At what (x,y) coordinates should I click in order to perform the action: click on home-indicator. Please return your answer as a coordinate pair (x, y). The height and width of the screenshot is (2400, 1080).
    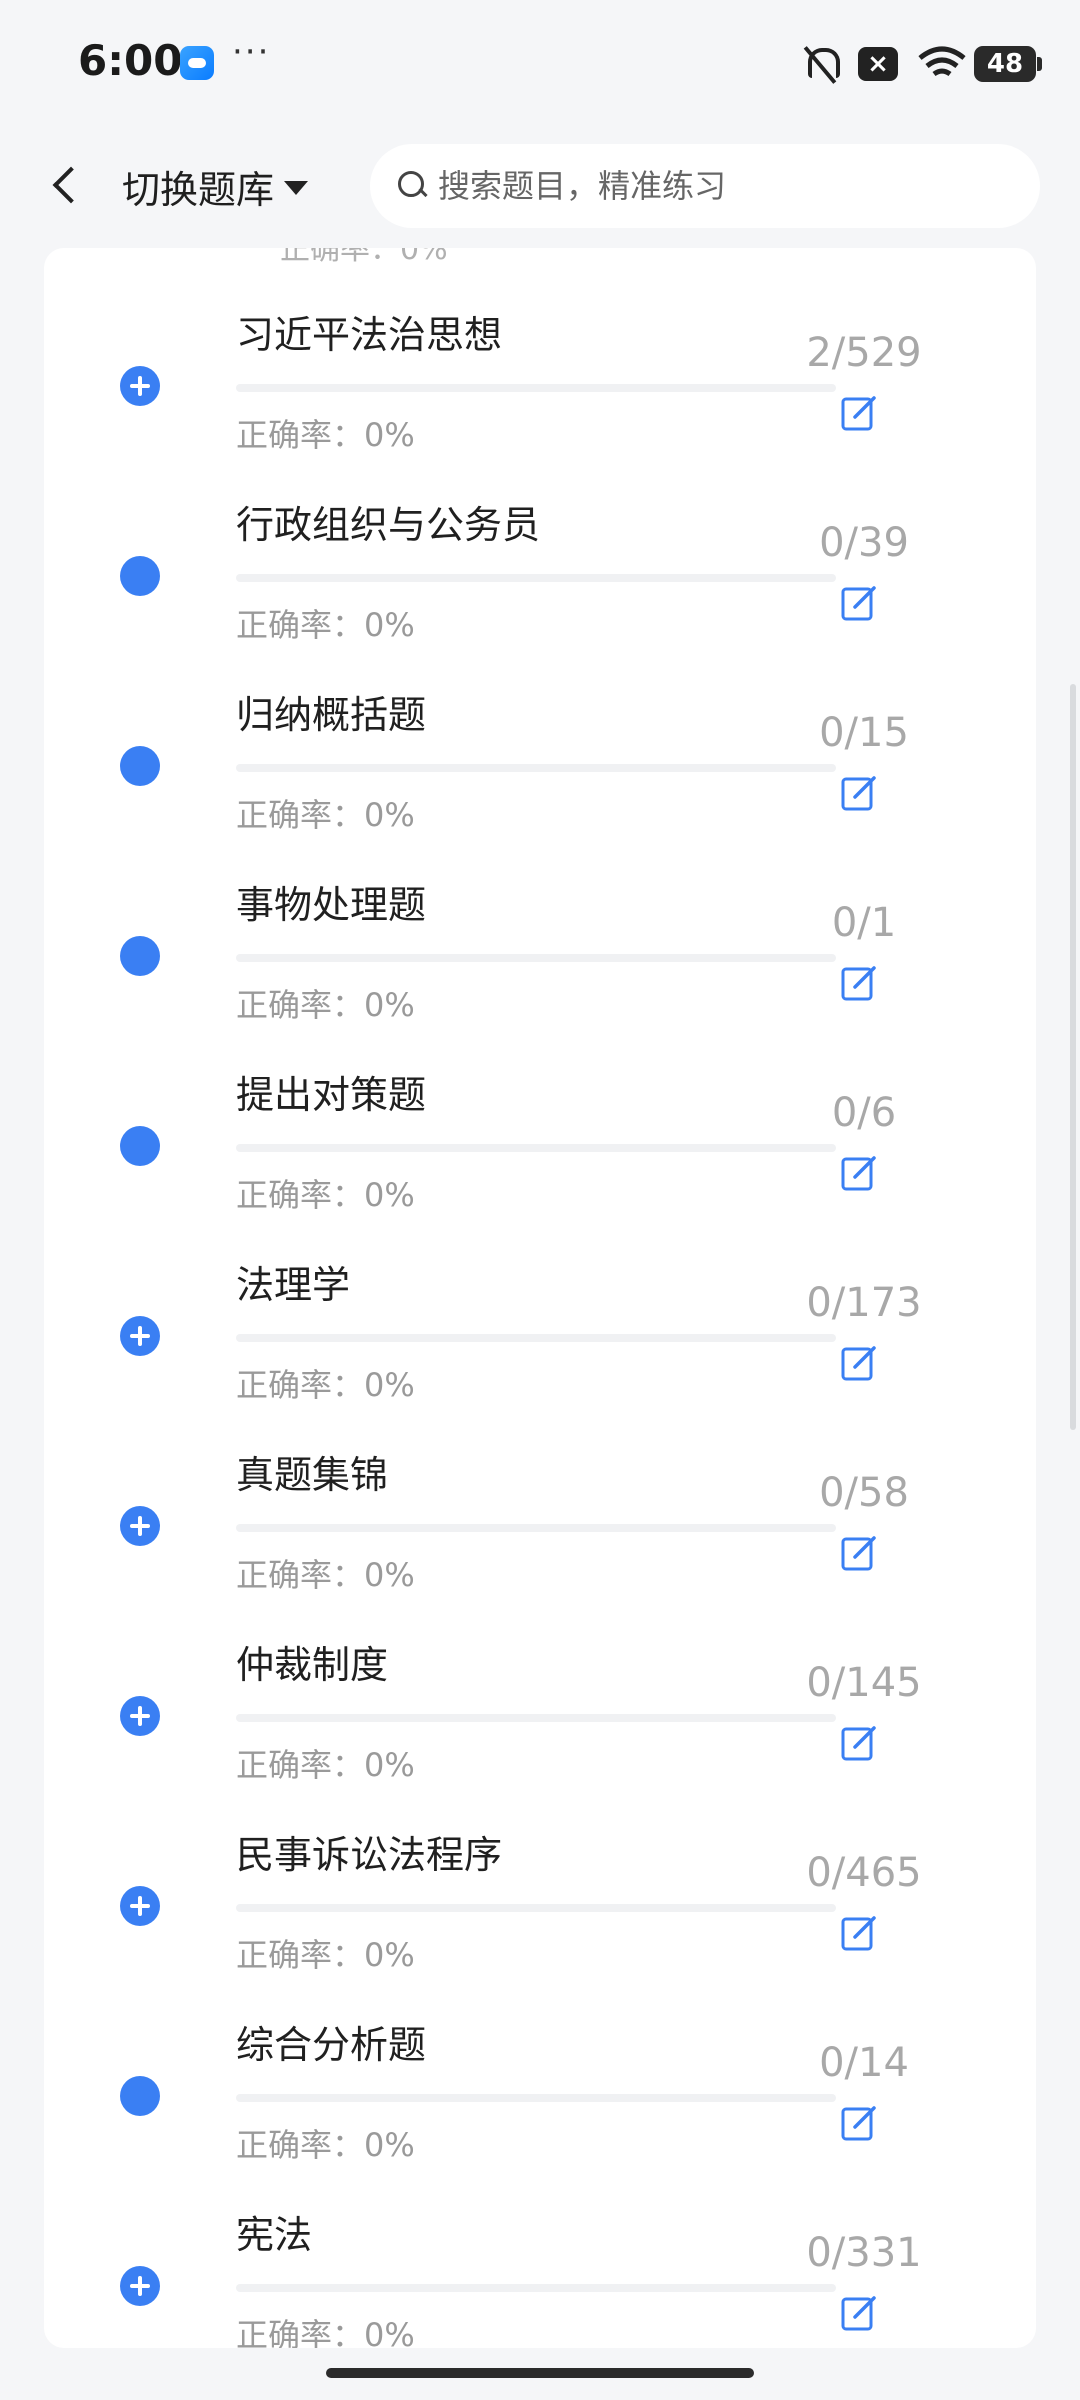
    Looking at the image, I should click on (540, 2373).